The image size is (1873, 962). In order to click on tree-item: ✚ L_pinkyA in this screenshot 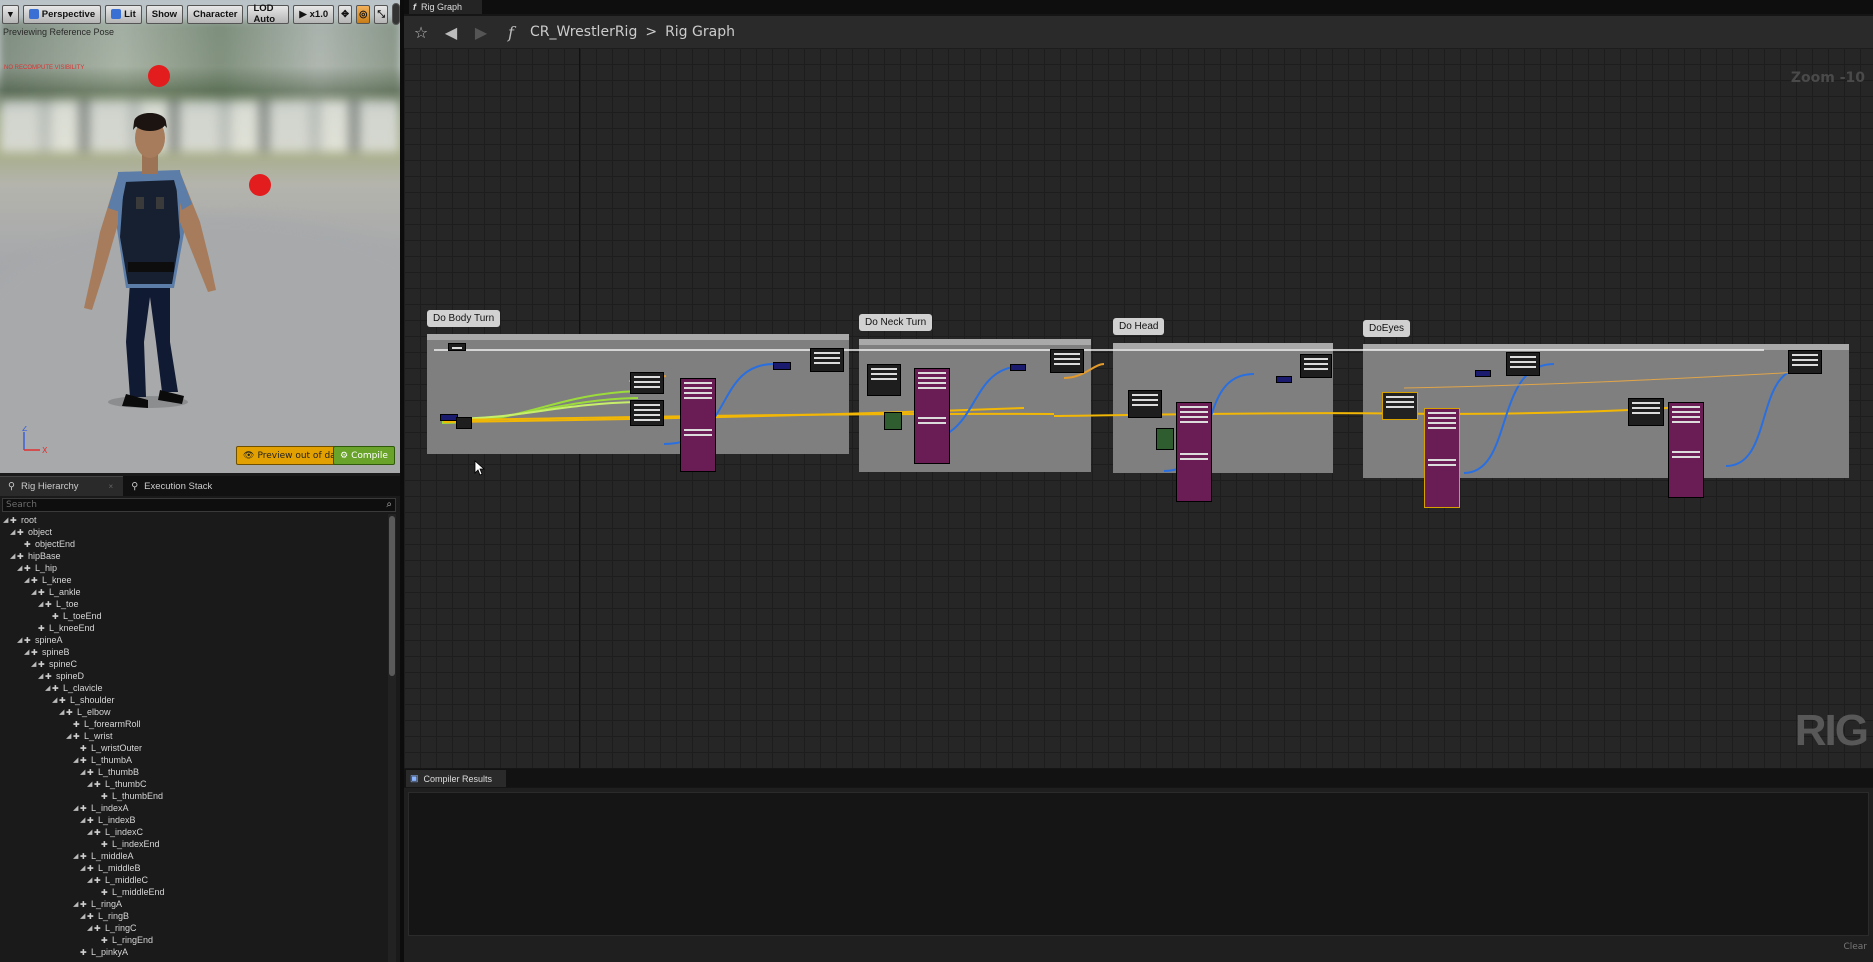, I will do `click(194, 952)`.